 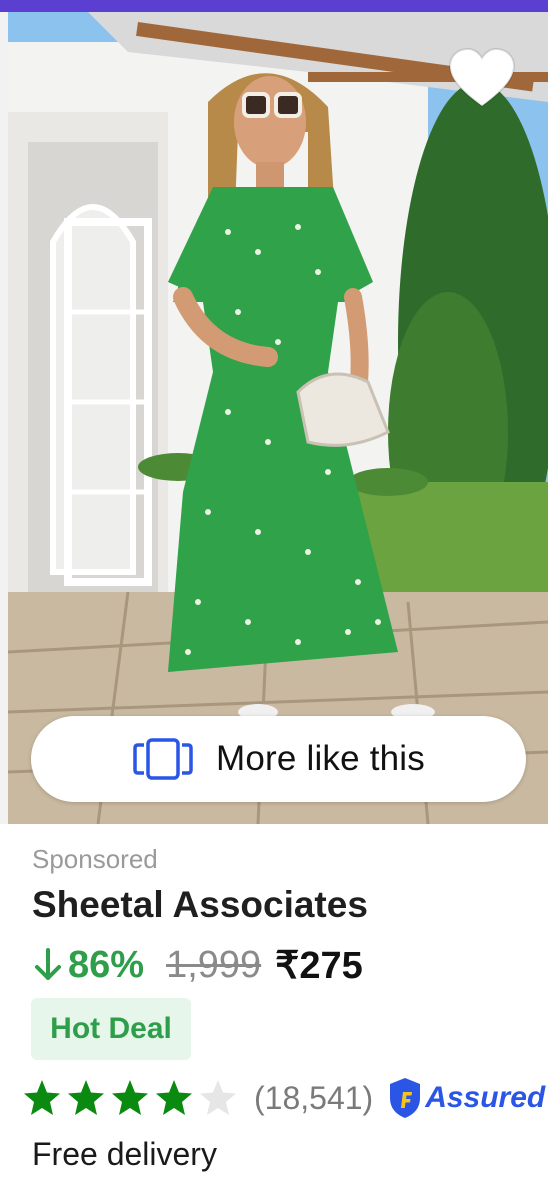 I want to click on more-like-this-button: More like this, so click(x=278, y=759).